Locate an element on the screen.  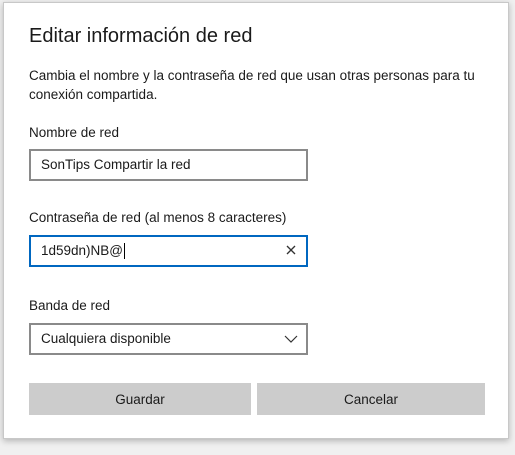
save-button: Guardar is located at coordinates (140, 399).